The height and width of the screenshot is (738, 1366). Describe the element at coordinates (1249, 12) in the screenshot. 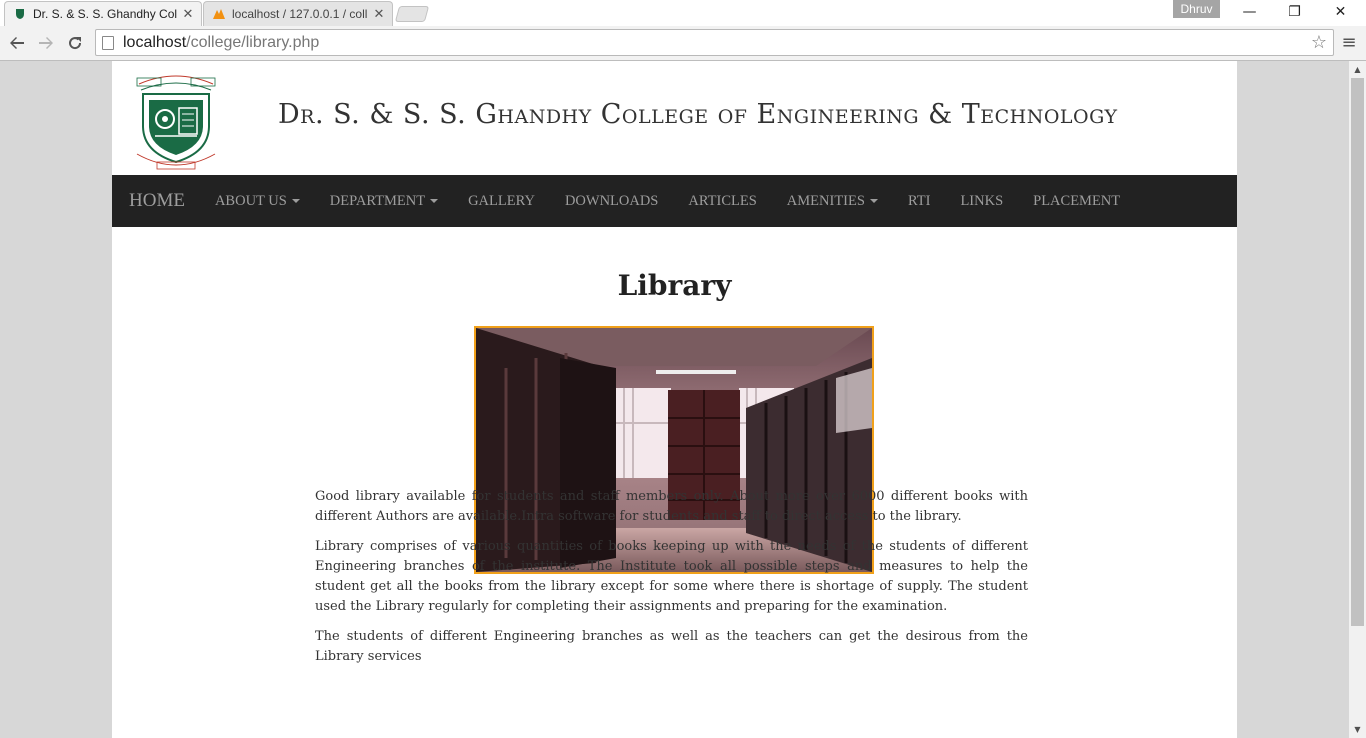

I see `minimize-icon: —` at that location.